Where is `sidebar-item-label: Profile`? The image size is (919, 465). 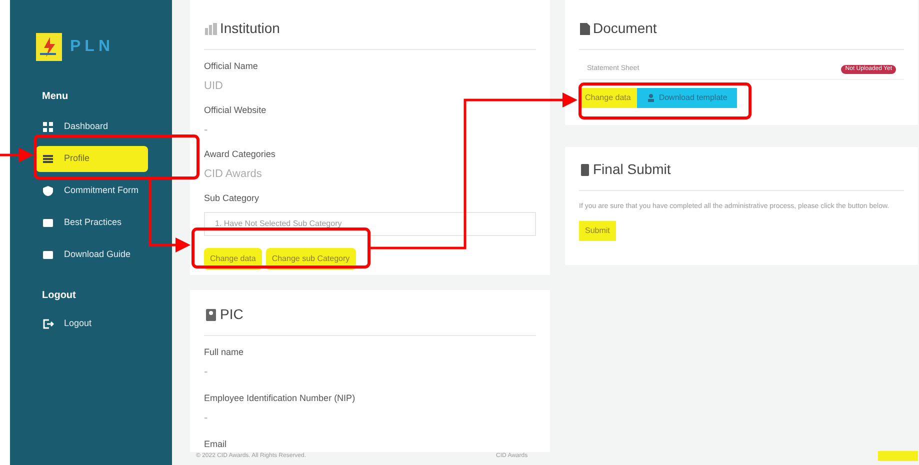
sidebar-item-label: Profile is located at coordinates (77, 159).